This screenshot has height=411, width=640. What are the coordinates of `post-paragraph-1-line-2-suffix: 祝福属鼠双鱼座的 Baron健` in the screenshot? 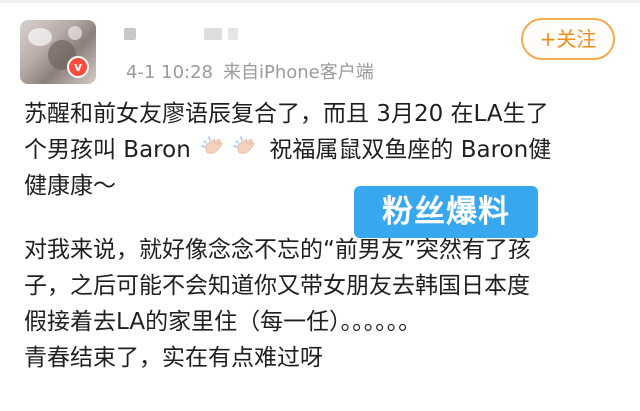 It's located at (407, 150).